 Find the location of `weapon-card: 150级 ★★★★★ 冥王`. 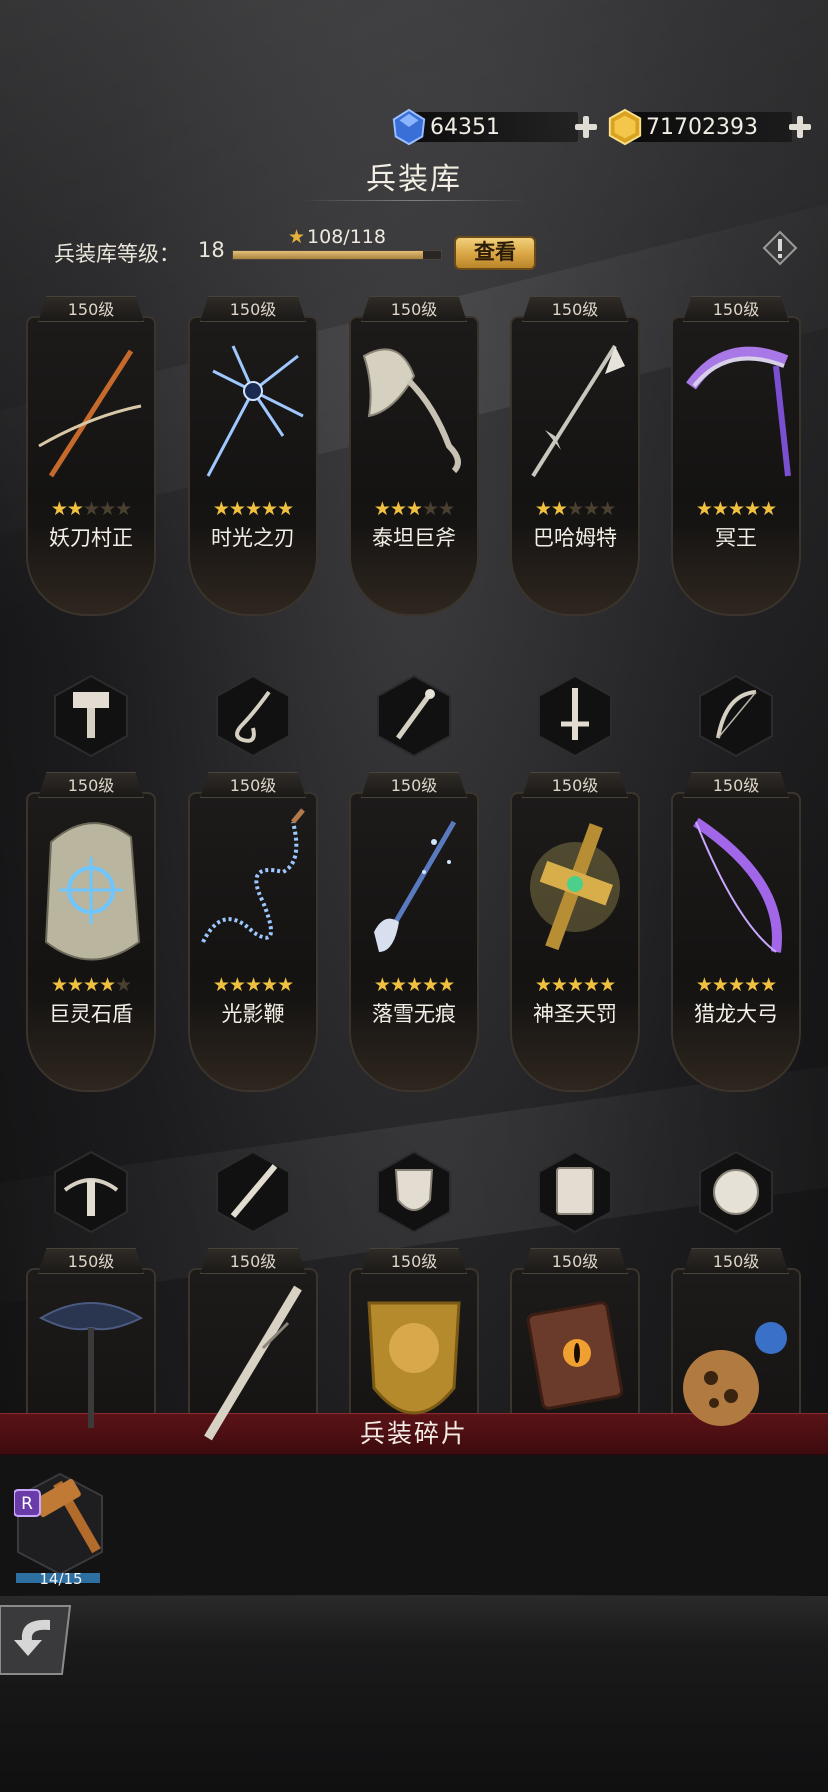

weapon-card: 150级 ★★★★★ 冥王 is located at coordinates (736, 466).